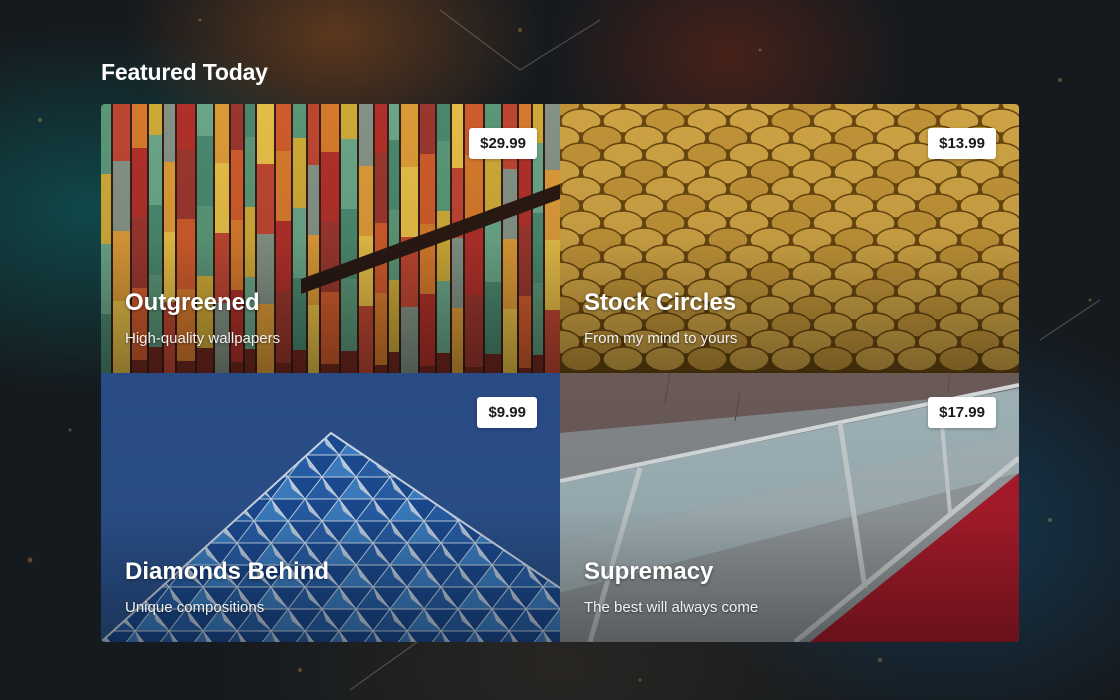 This screenshot has width=1120, height=700. I want to click on card-subtitle: High-quality wallpapers, so click(203, 338).